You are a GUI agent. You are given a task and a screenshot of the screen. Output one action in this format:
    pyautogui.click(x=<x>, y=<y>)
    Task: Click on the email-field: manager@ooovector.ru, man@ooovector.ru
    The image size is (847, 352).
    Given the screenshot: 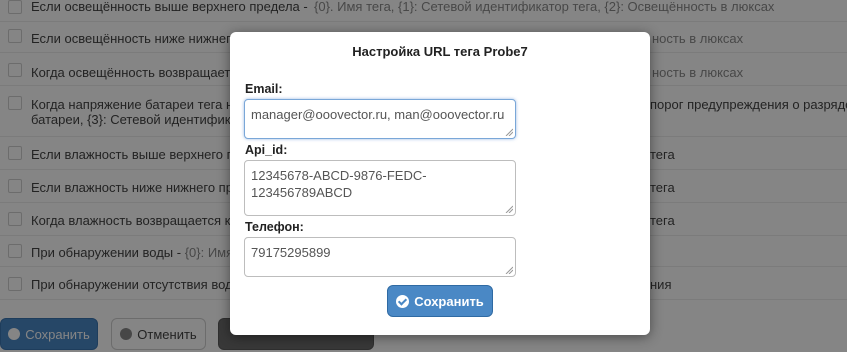 What is the action you would take?
    pyautogui.click(x=380, y=119)
    